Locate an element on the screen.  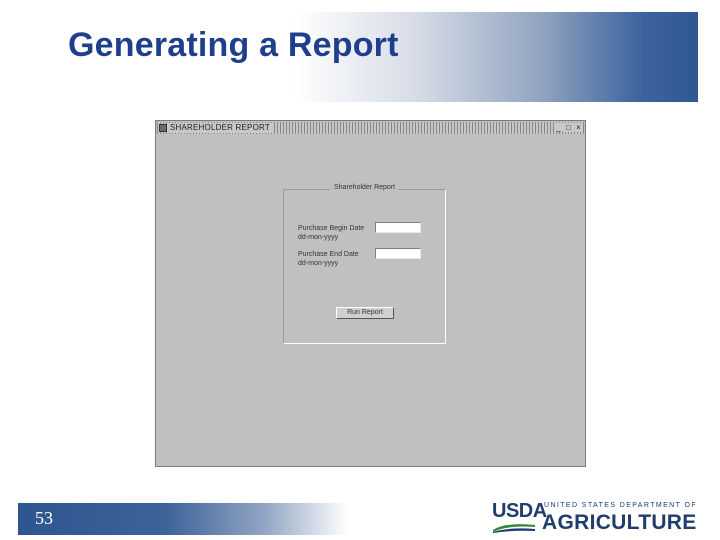
agriculture-text: AGRICULTURE is located at coordinates (619, 522).